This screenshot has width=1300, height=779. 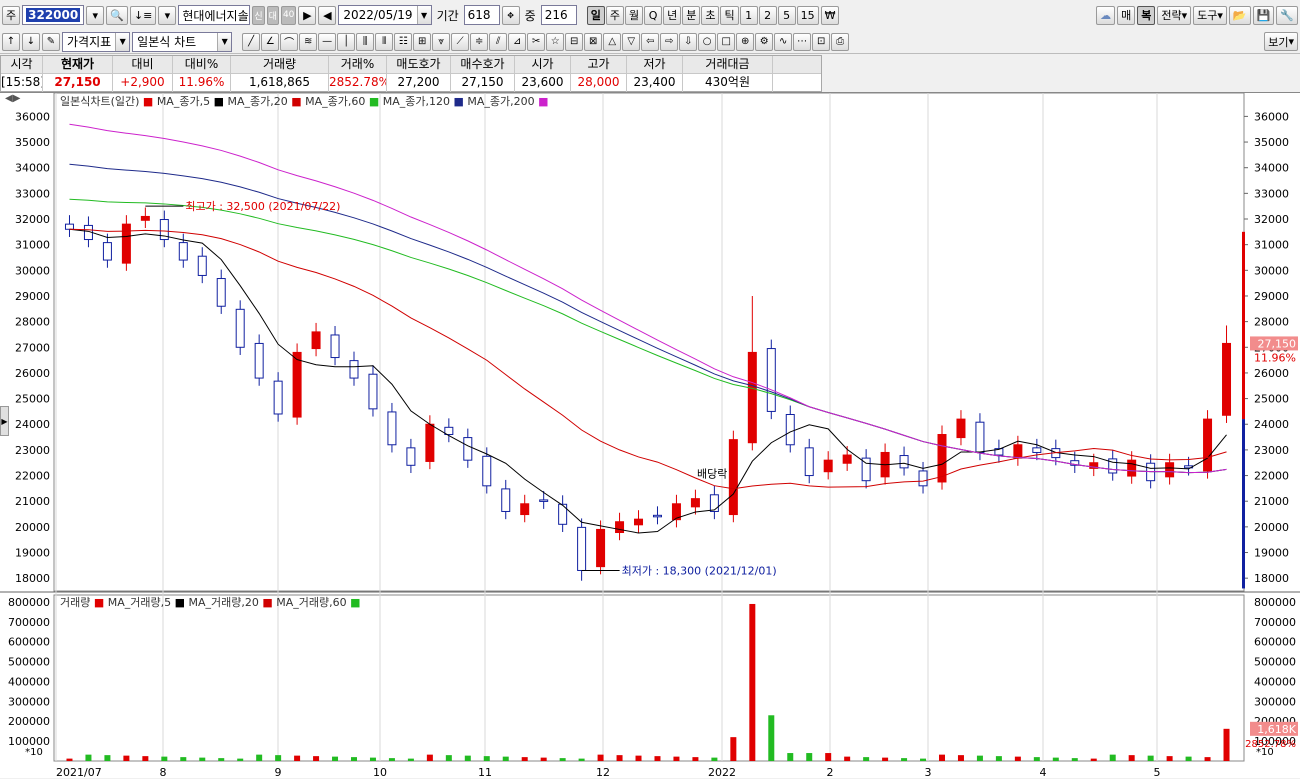 What do you see at coordinates (481, 15) in the screenshot?
I see `period-input: 618` at bounding box center [481, 15].